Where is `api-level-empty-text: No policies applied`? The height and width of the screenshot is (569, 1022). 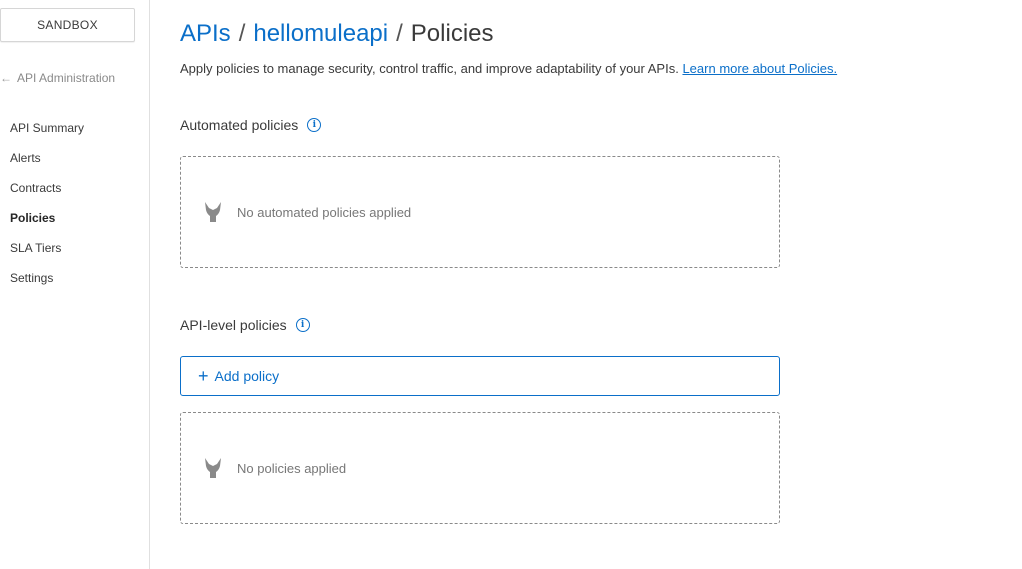 api-level-empty-text: No policies applied is located at coordinates (292, 468).